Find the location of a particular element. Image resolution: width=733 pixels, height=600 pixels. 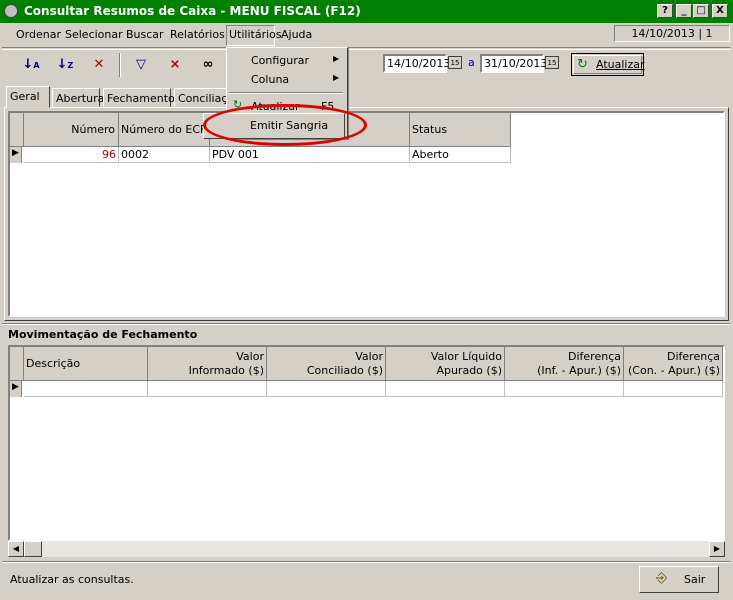

col-valor-informado: Valor Informado ($) is located at coordinates (207, 364).